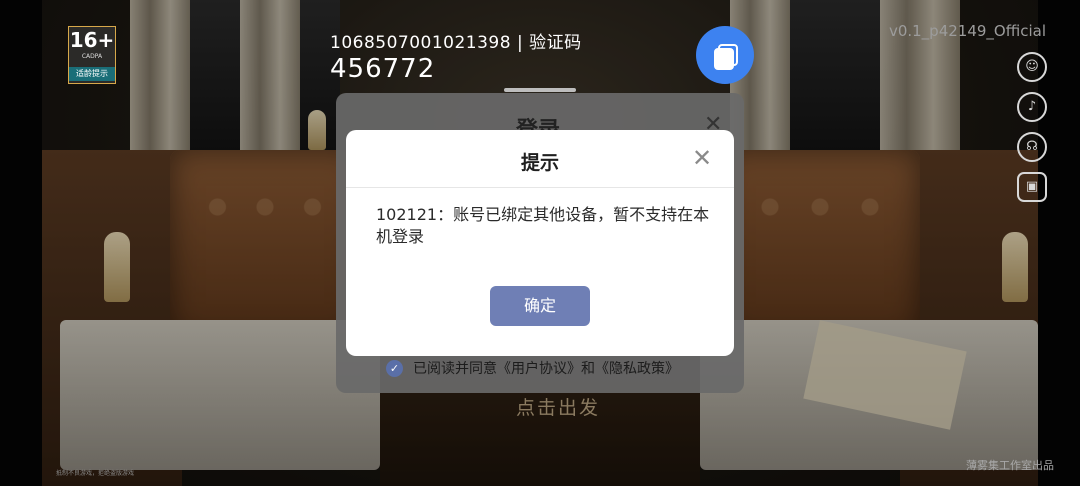  I want to click on depart-button: 点击出发, so click(558, 406).